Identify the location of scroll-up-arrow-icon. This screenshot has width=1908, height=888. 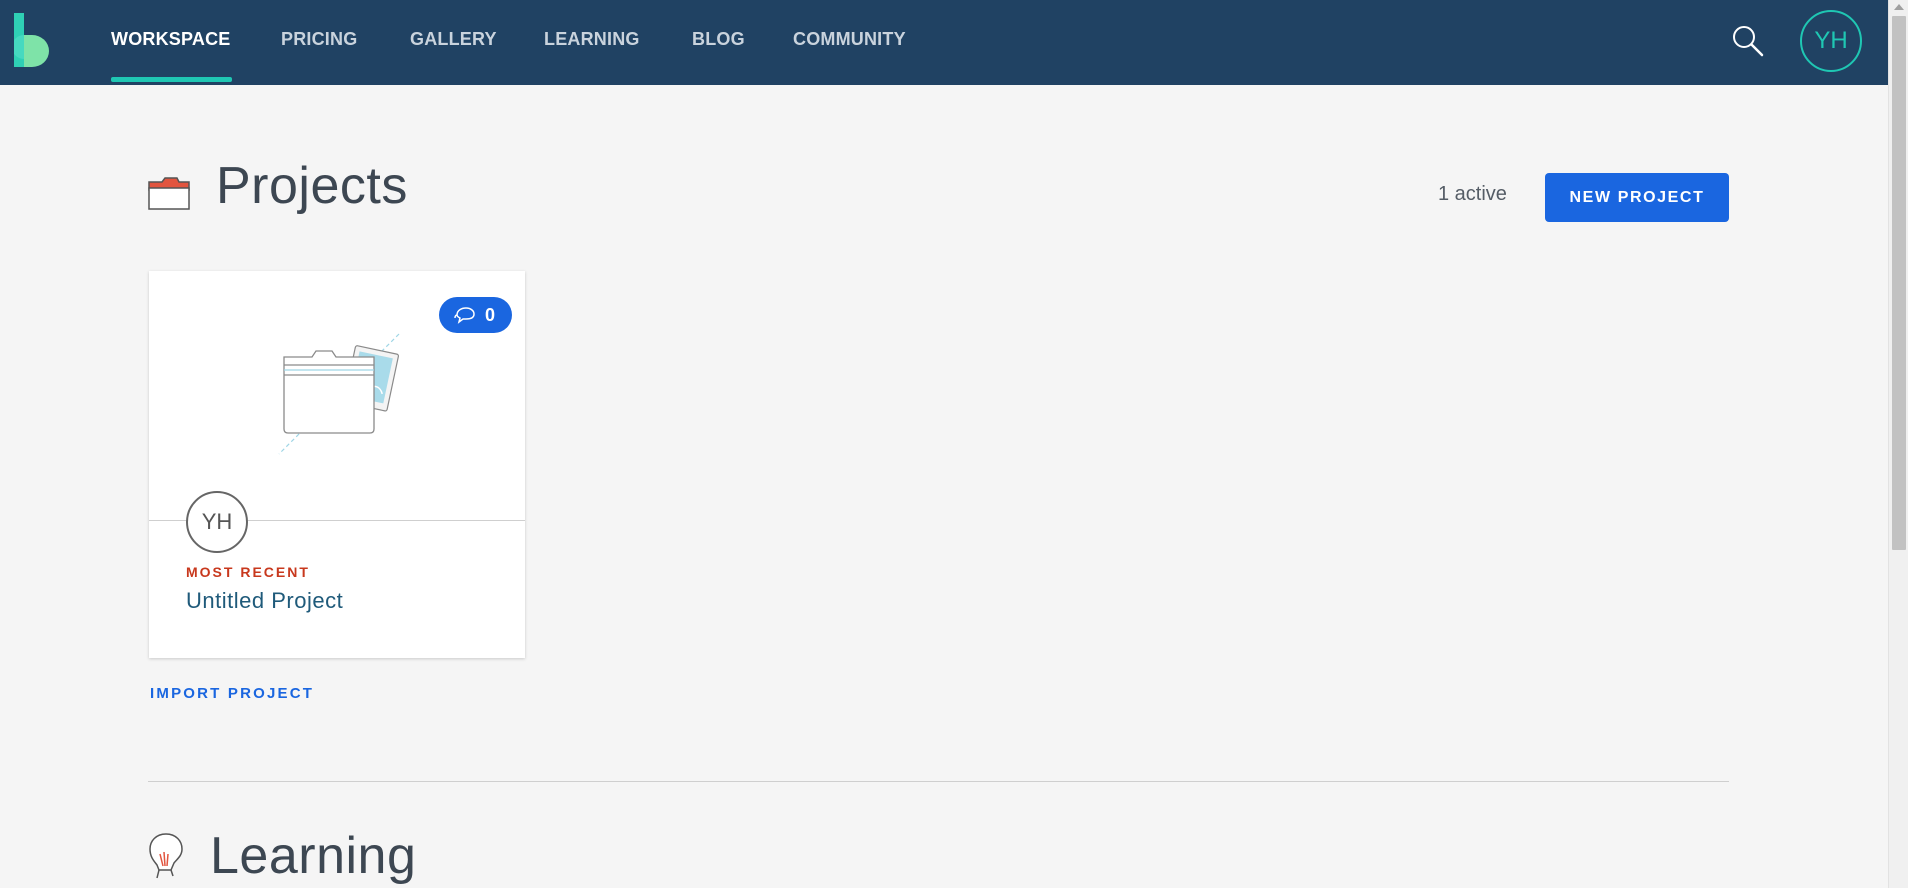
(1899, 7).